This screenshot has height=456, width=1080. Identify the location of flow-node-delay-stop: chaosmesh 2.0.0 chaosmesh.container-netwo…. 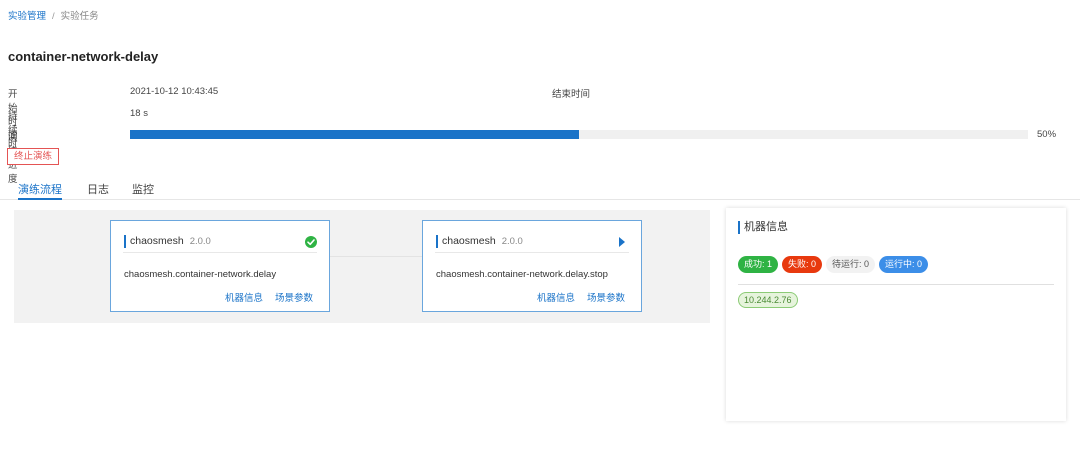
(532, 266).